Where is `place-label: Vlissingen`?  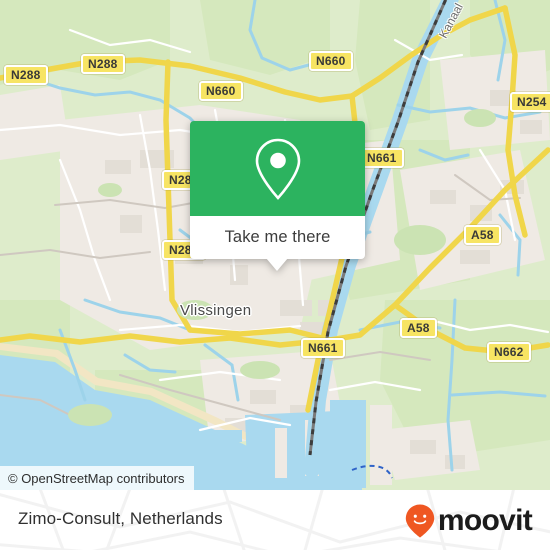 place-label: Vlissingen is located at coordinates (216, 310).